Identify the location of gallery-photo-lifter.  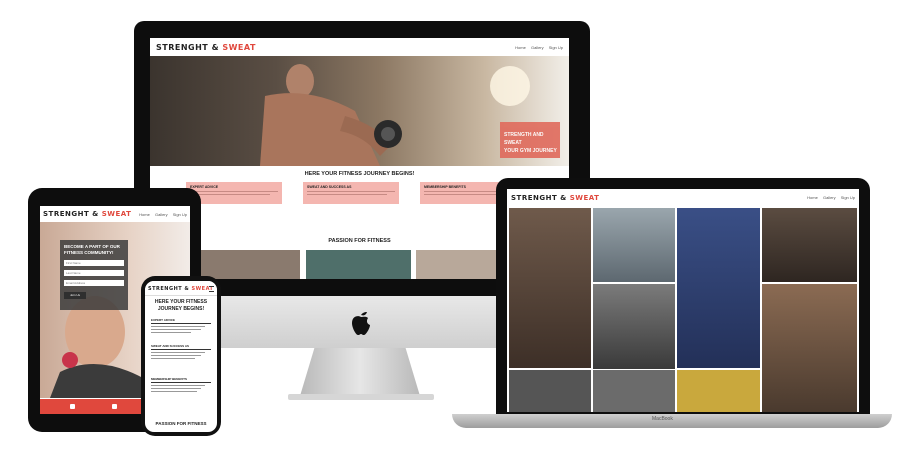
(634, 326).